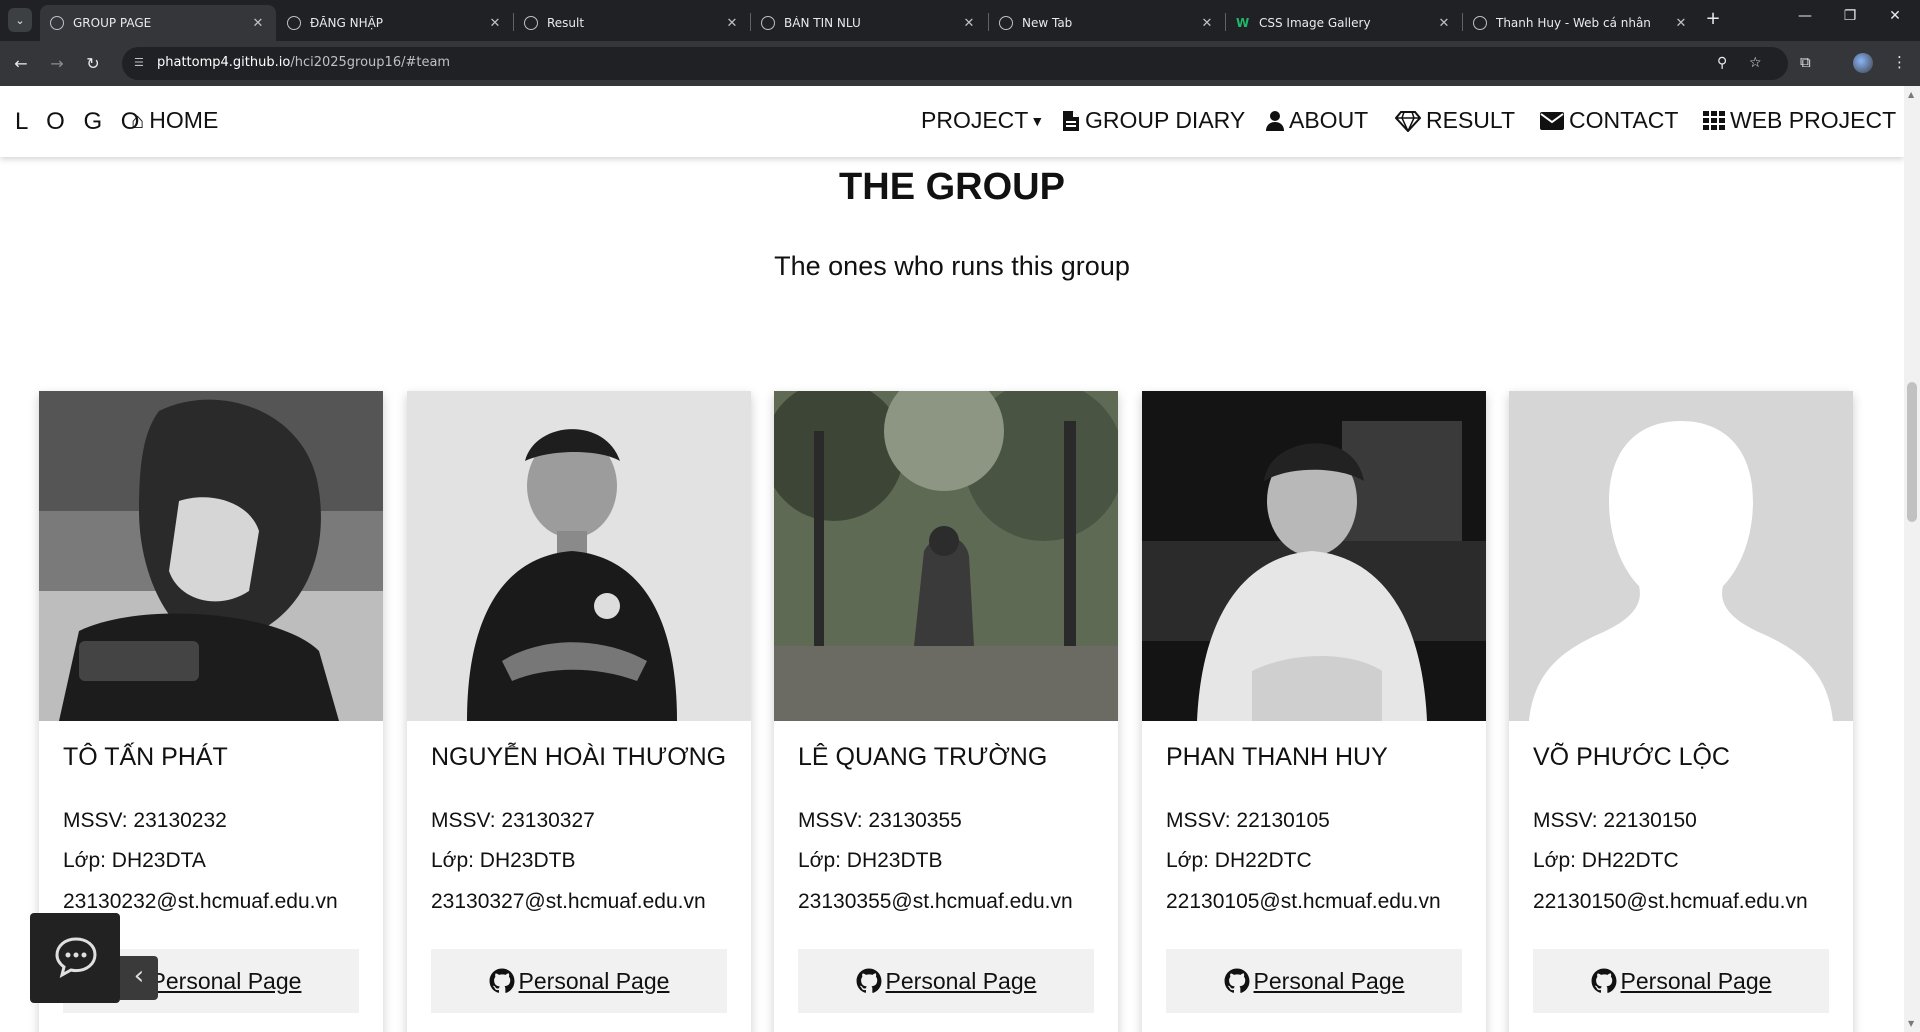 The height and width of the screenshot is (1032, 1920). I want to click on tab-dang-nhap: ĐĂNG NHẬP ✕, so click(395, 23).